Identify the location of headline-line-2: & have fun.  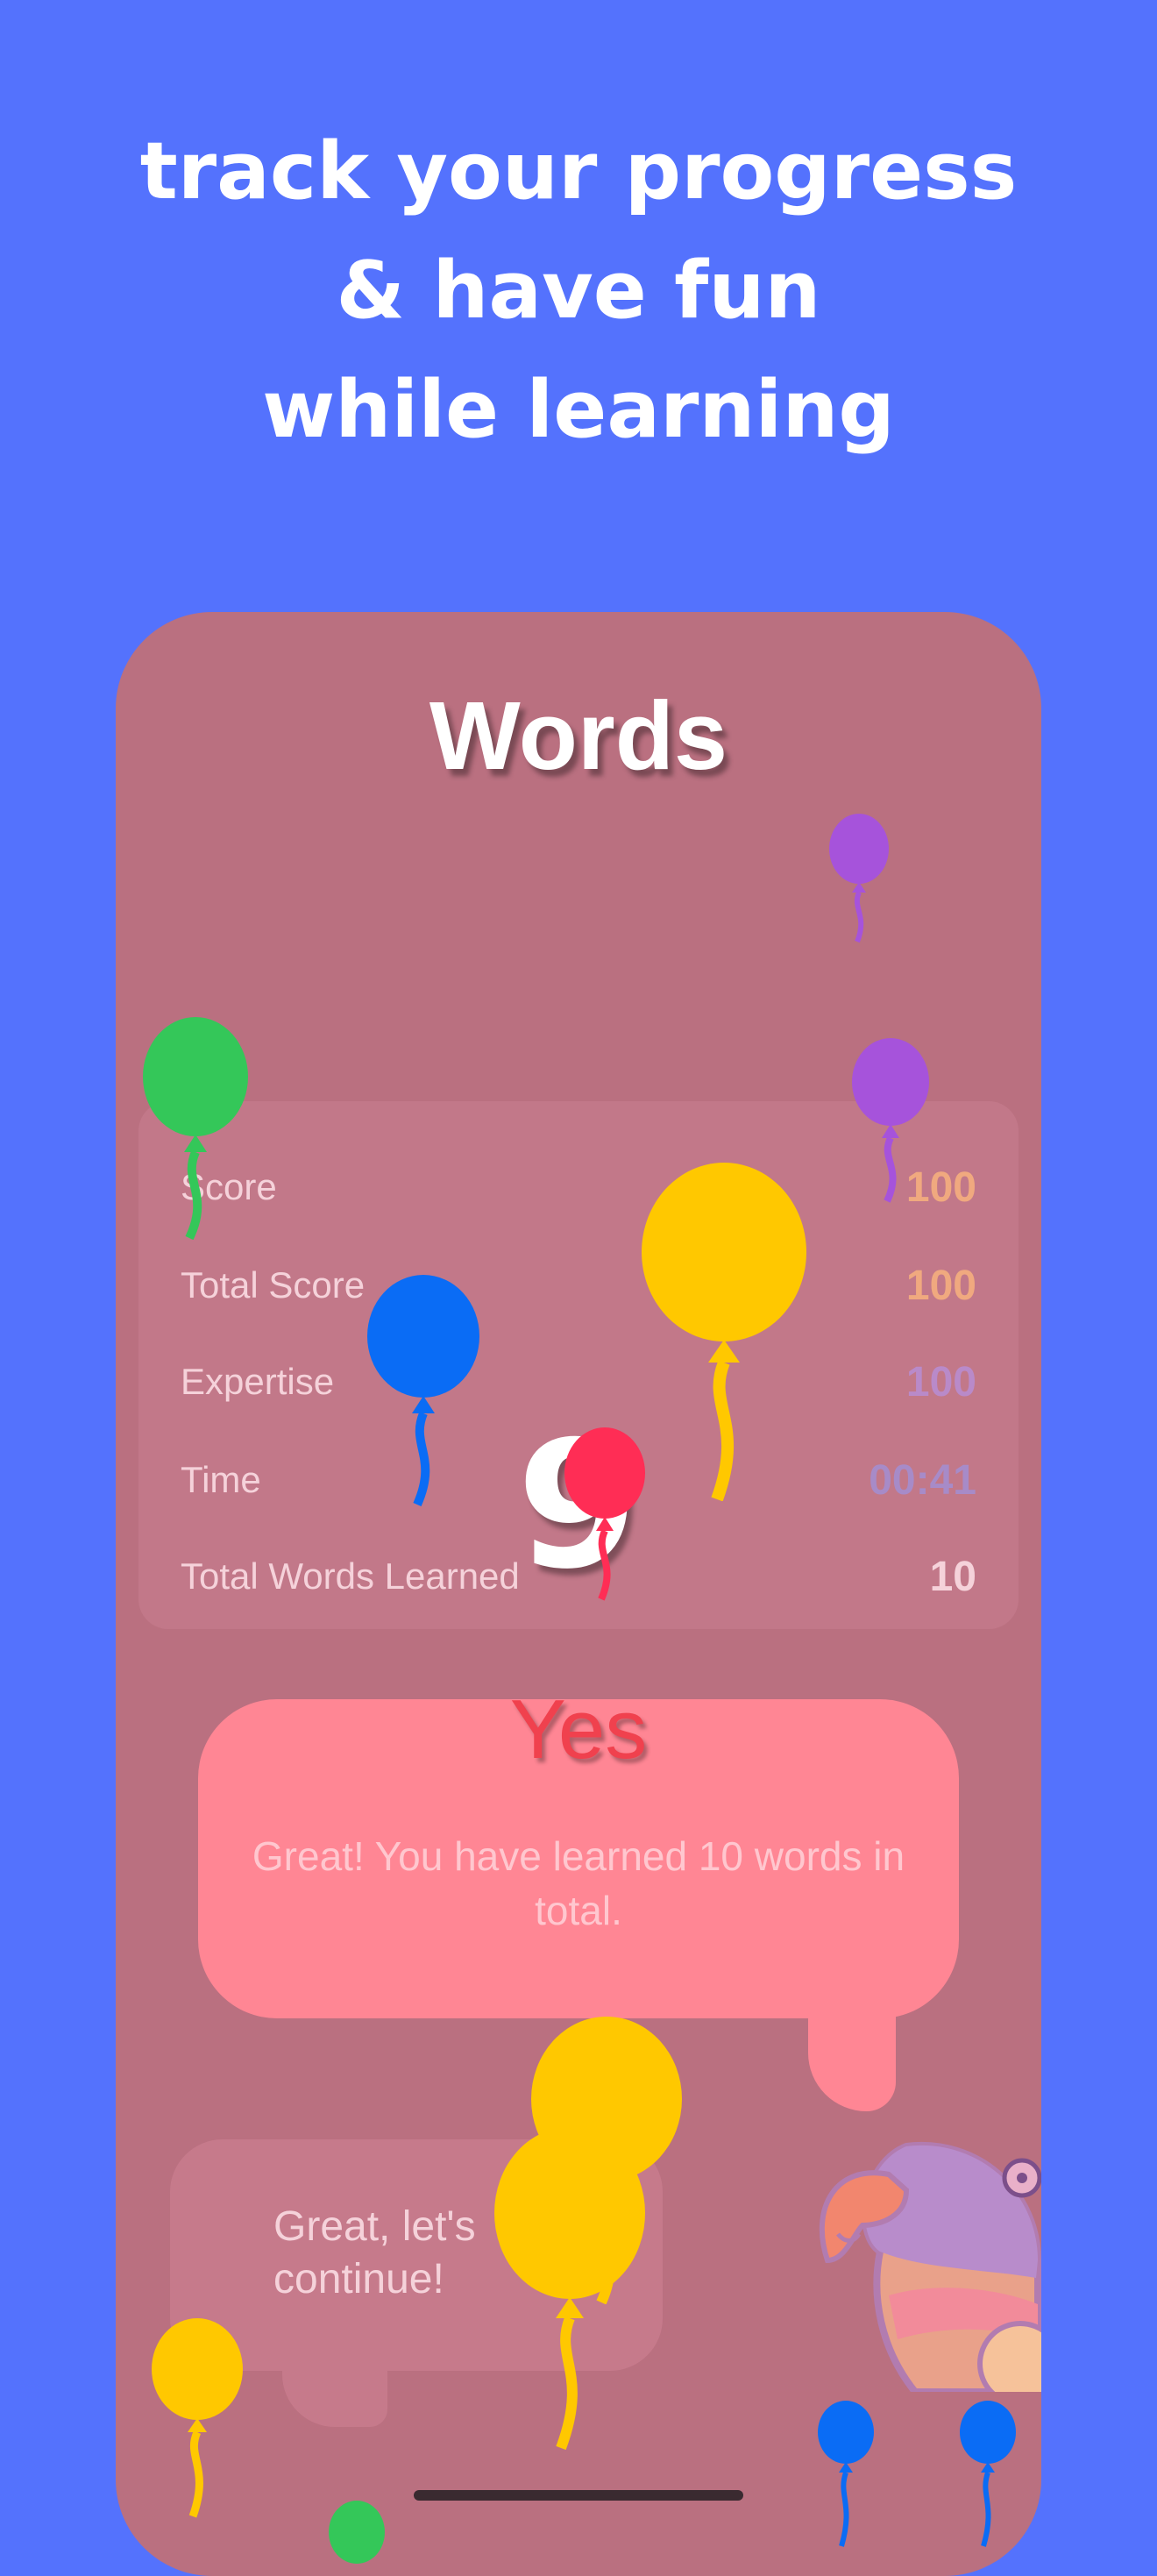
(578, 291).